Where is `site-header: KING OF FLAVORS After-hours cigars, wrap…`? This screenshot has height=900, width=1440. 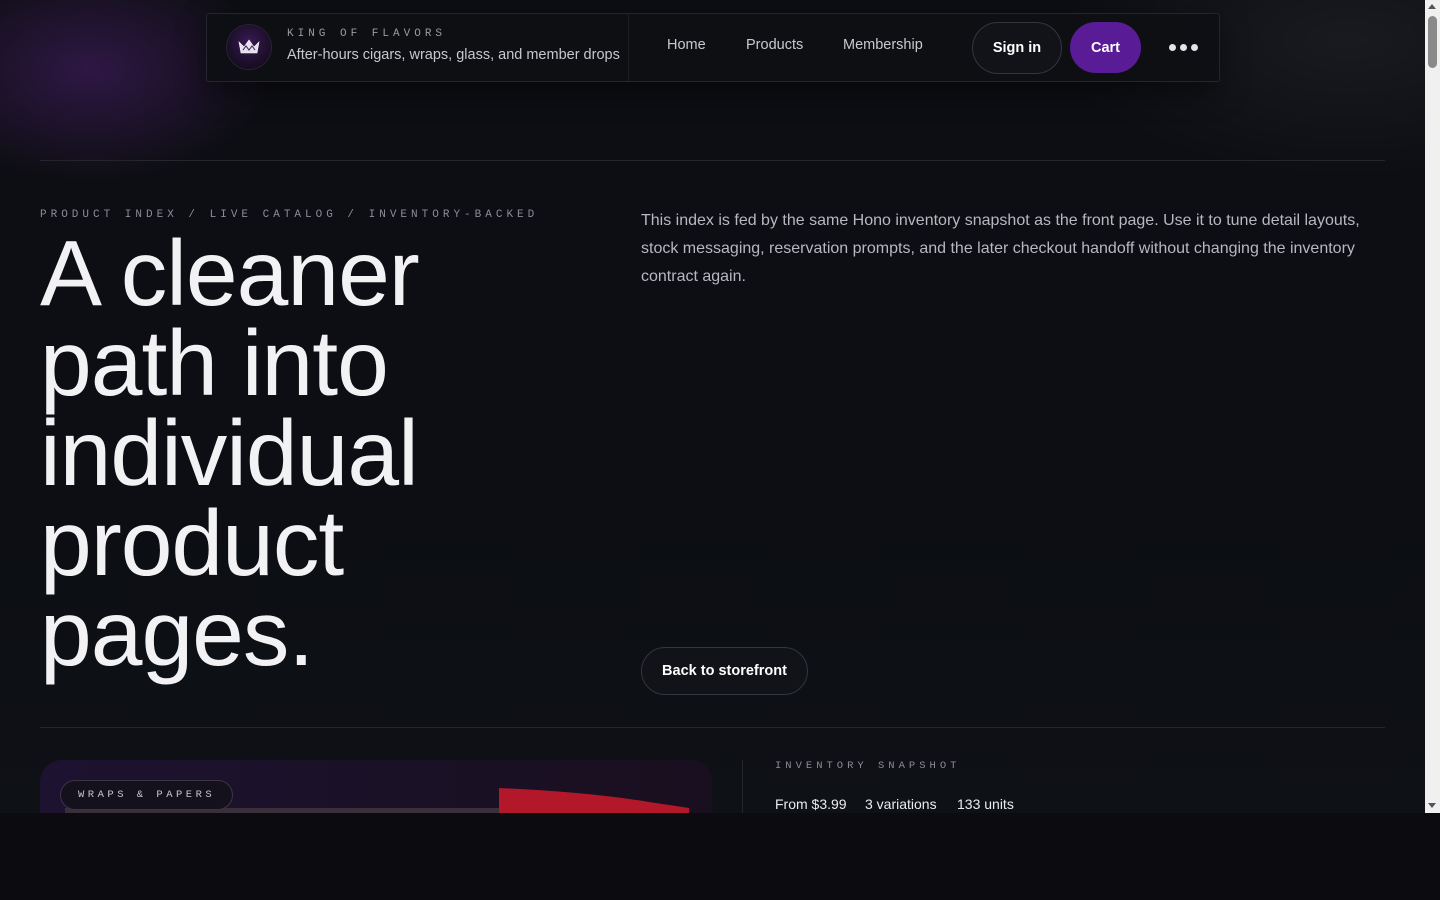
site-header: KING OF FLAVORS After-hours cigars, wrap… is located at coordinates (713, 47).